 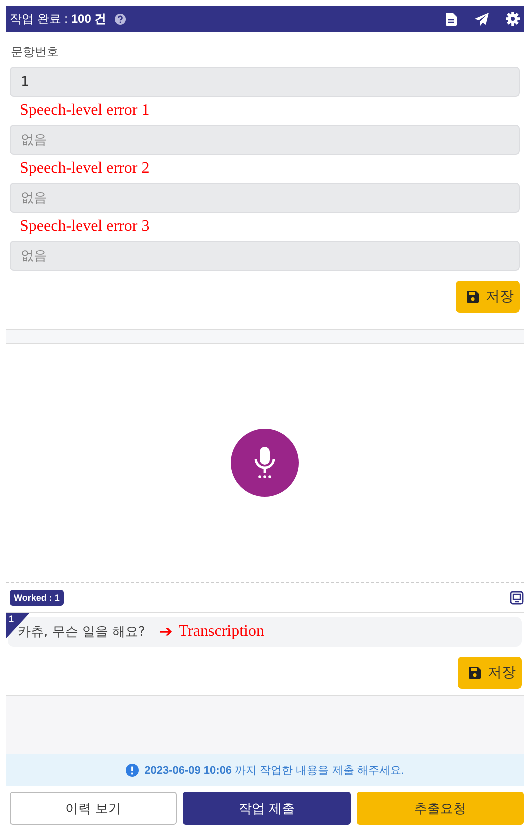 What do you see at coordinates (265, 463) in the screenshot?
I see `microphone-button` at bounding box center [265, 463].